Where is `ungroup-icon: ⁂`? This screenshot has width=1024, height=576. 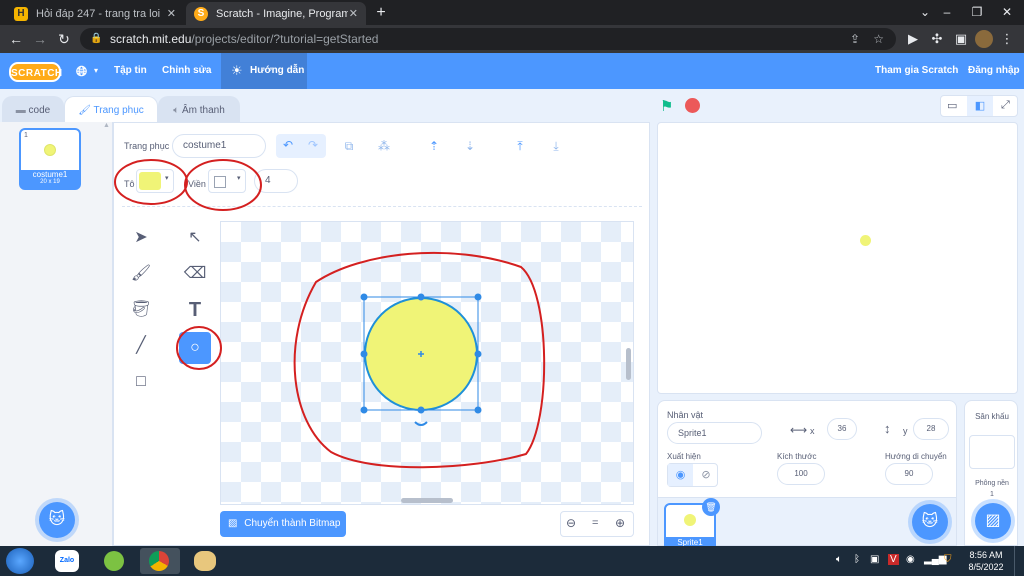
ungroup-icon: ⁂ is located at coordinates (384, 146).